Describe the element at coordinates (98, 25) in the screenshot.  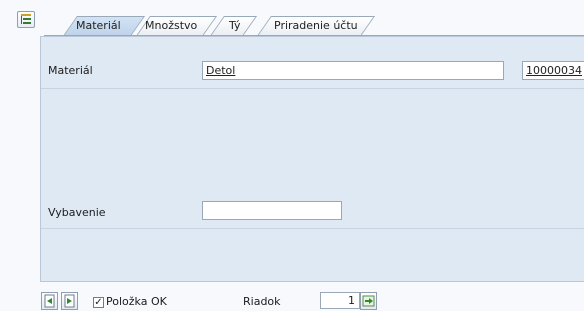
I see `tab-material-label: Materiál` at that location.